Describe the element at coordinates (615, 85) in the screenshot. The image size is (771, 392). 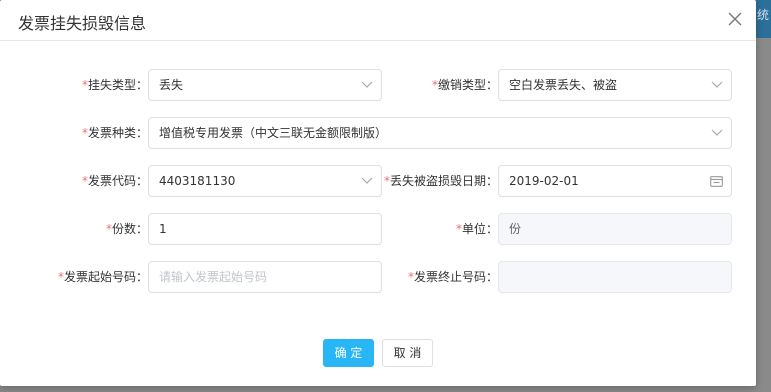
I see `cancel-type-select: 空白发票丢失、被盗` at that location.